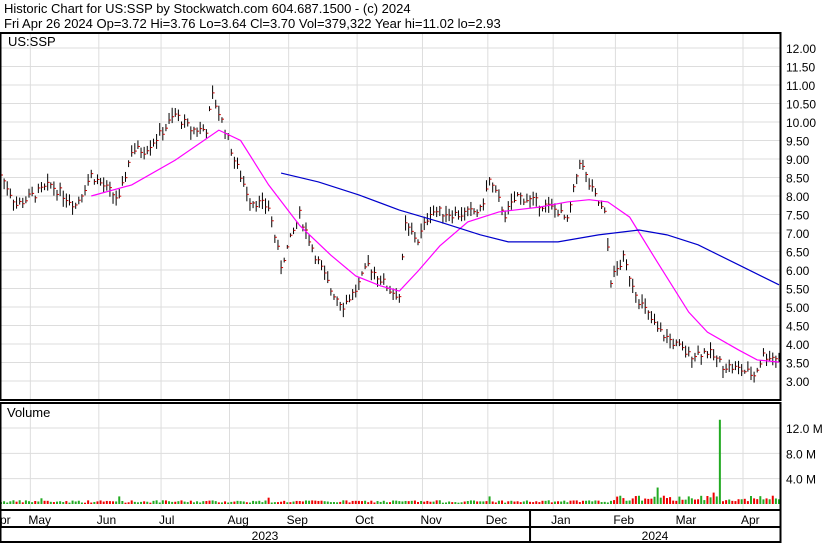  What do you see at coordinates (800, 86) in the screenshot?
I see `price-tick-label: 11.00` at bounding box center [800, 86].